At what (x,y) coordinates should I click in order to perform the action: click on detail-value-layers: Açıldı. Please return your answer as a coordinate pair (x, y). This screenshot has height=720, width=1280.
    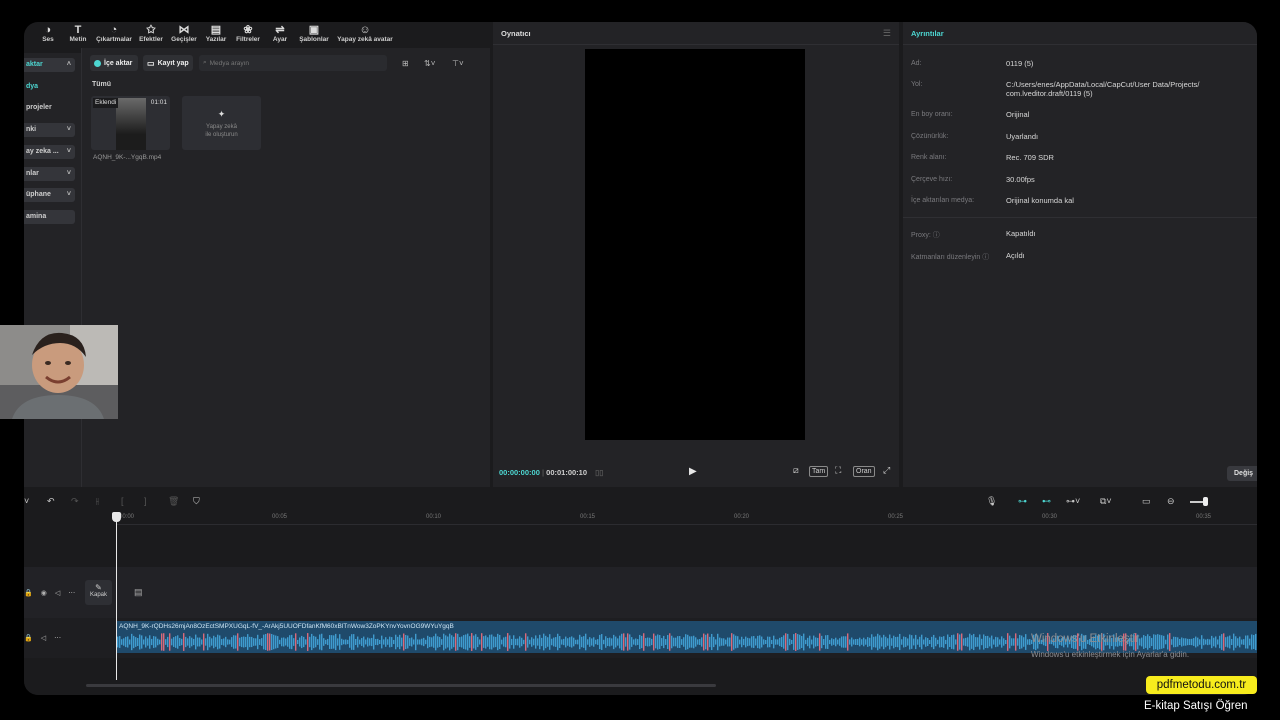
    Looking at the image, I should click on (1015, 255).